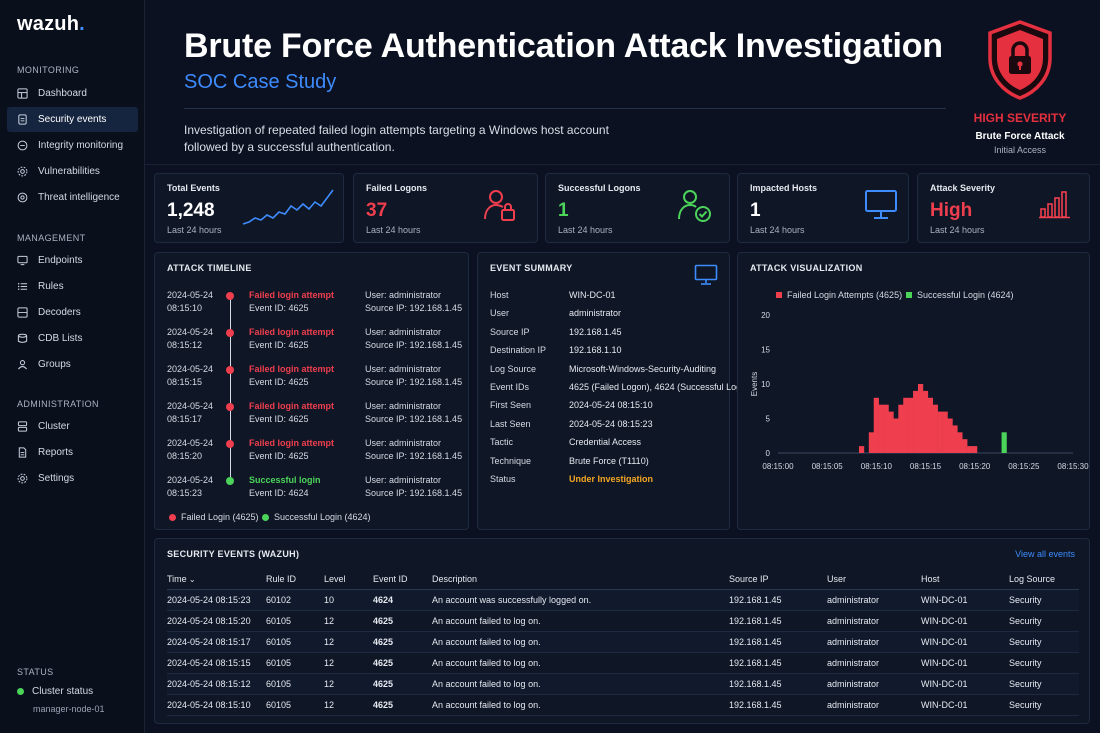 Image resolution: width=1100 pixels, height=733 pixels. Describe the element at coordinates (348, 684) in the screenshot. I see `table-cell: 12` at that location.